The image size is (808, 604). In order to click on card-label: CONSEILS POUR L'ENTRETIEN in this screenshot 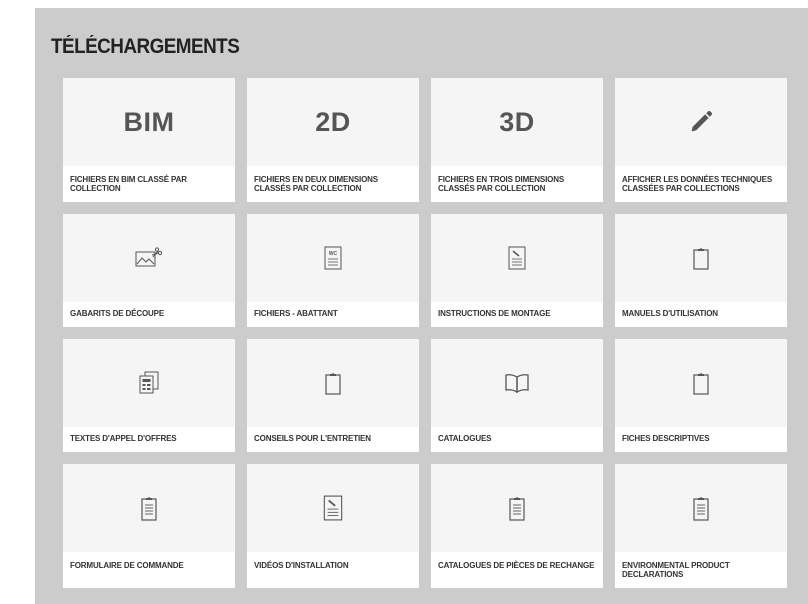, I will do `click(312, 438)`.